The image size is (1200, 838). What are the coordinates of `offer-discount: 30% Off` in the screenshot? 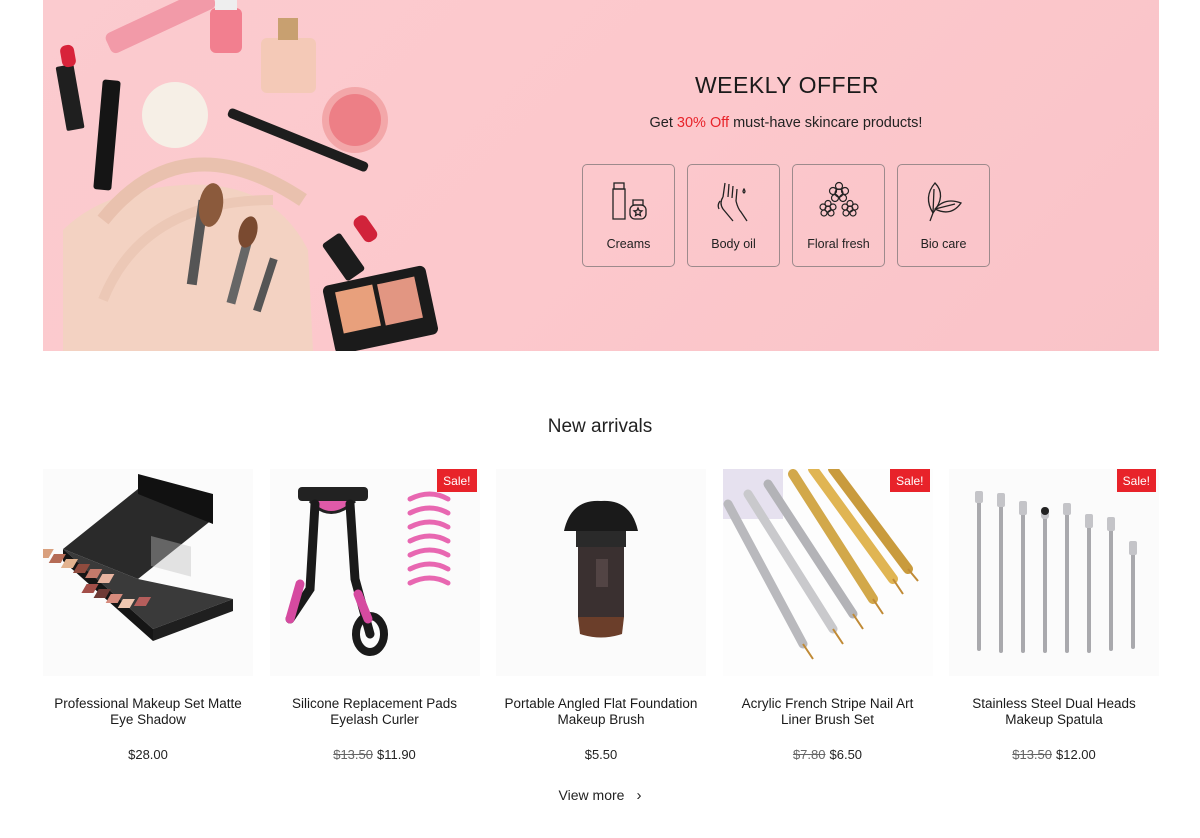 It's located at (703, 123).